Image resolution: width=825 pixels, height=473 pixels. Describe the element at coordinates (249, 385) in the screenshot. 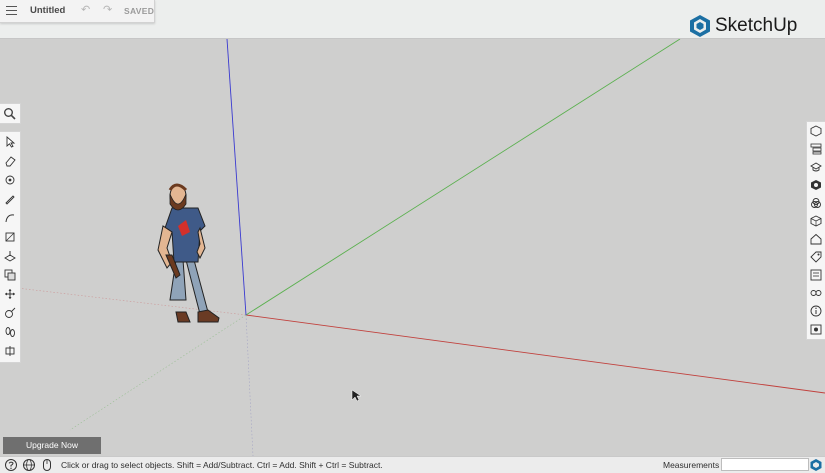

I see `blue-axis-negative` at that location.